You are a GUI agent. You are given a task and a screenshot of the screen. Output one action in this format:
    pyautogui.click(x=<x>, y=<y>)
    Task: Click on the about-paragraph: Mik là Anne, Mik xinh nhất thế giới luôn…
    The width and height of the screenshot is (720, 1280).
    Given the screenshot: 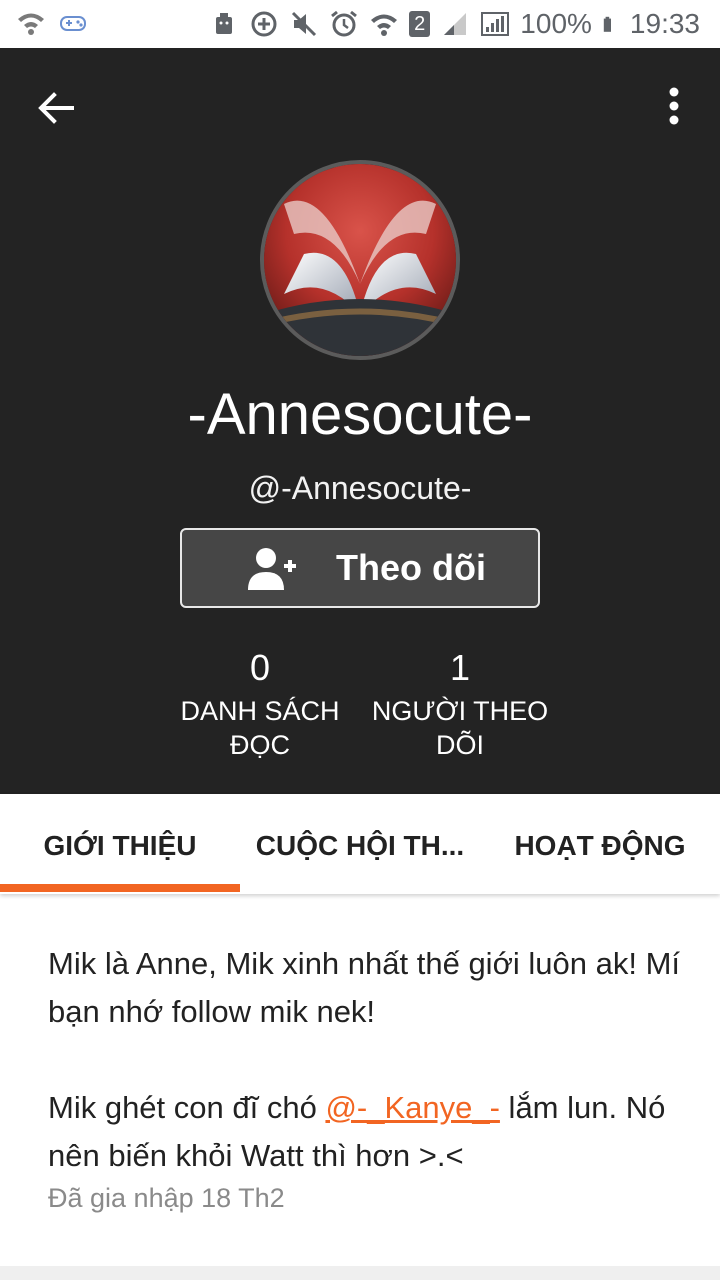 What is the action you would take?
    pyautogui.click(x=364, y=987)
    